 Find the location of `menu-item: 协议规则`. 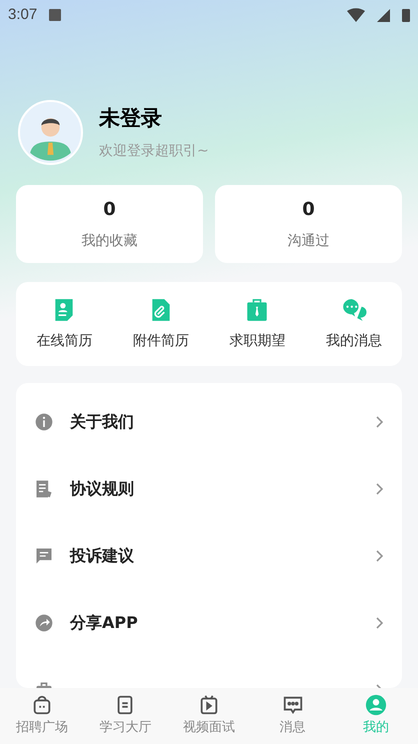

menu-item: 协议规则 is located at coordinates (209, 488).